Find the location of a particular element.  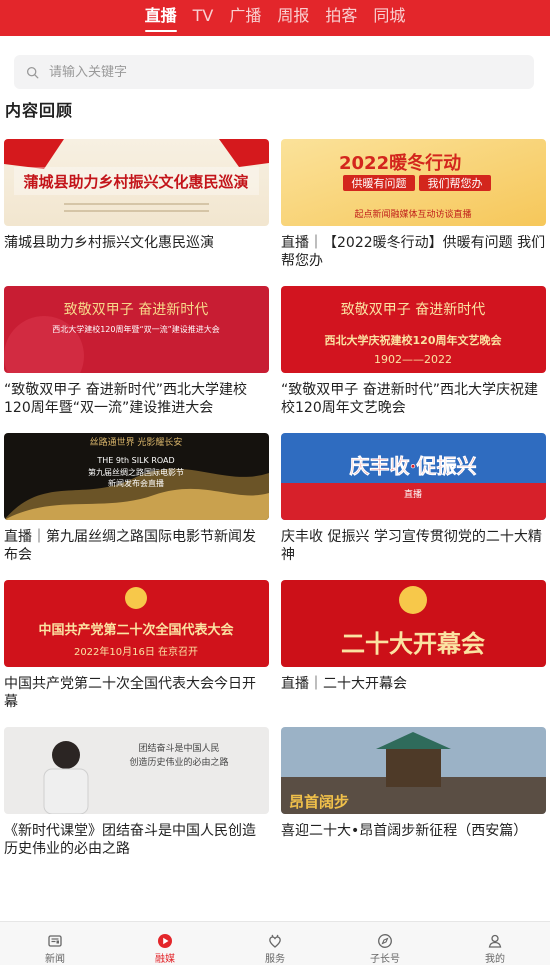

service-icon is located at coordinates (275, 941).